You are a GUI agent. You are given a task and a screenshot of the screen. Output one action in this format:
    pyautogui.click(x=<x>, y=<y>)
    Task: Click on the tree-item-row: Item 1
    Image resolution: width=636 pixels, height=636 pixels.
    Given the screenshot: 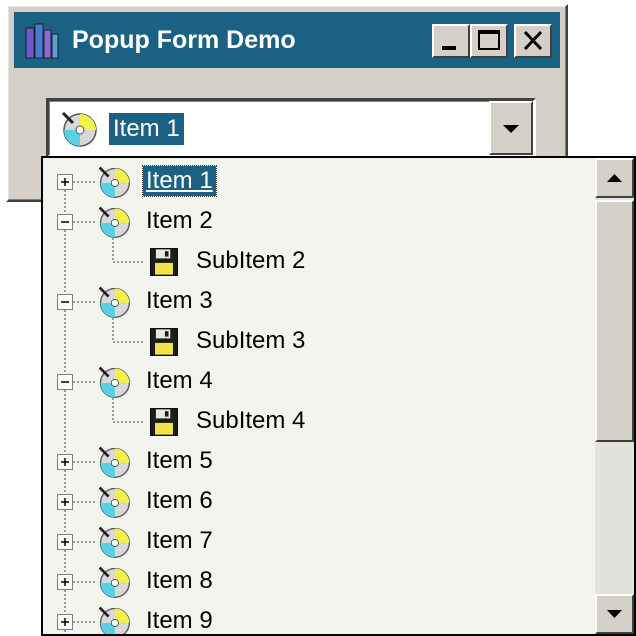 What is the action you would take?
    pyautogui.click(x=319, y=182)
    